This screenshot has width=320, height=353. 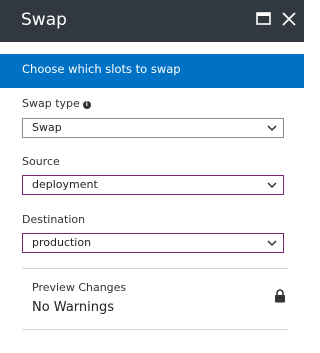 What do you see at coordinates (86, 105) in the screenshot?
I see `info-icon: i` at bounding box center [86, 105].